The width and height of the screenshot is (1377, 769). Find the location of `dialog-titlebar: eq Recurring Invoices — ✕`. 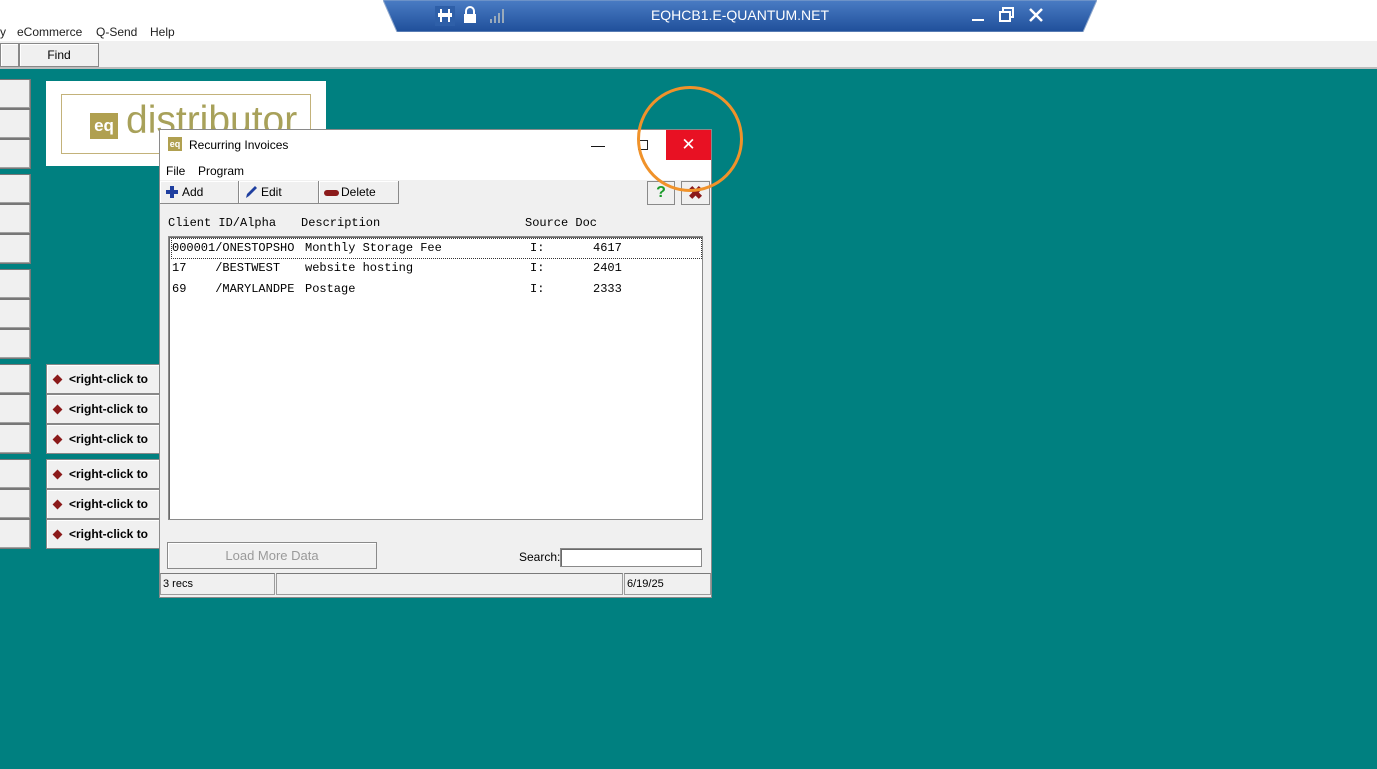

dialog-titlebar: eq Recurring Invoices — ✕ is located at coordinates (435, 145).